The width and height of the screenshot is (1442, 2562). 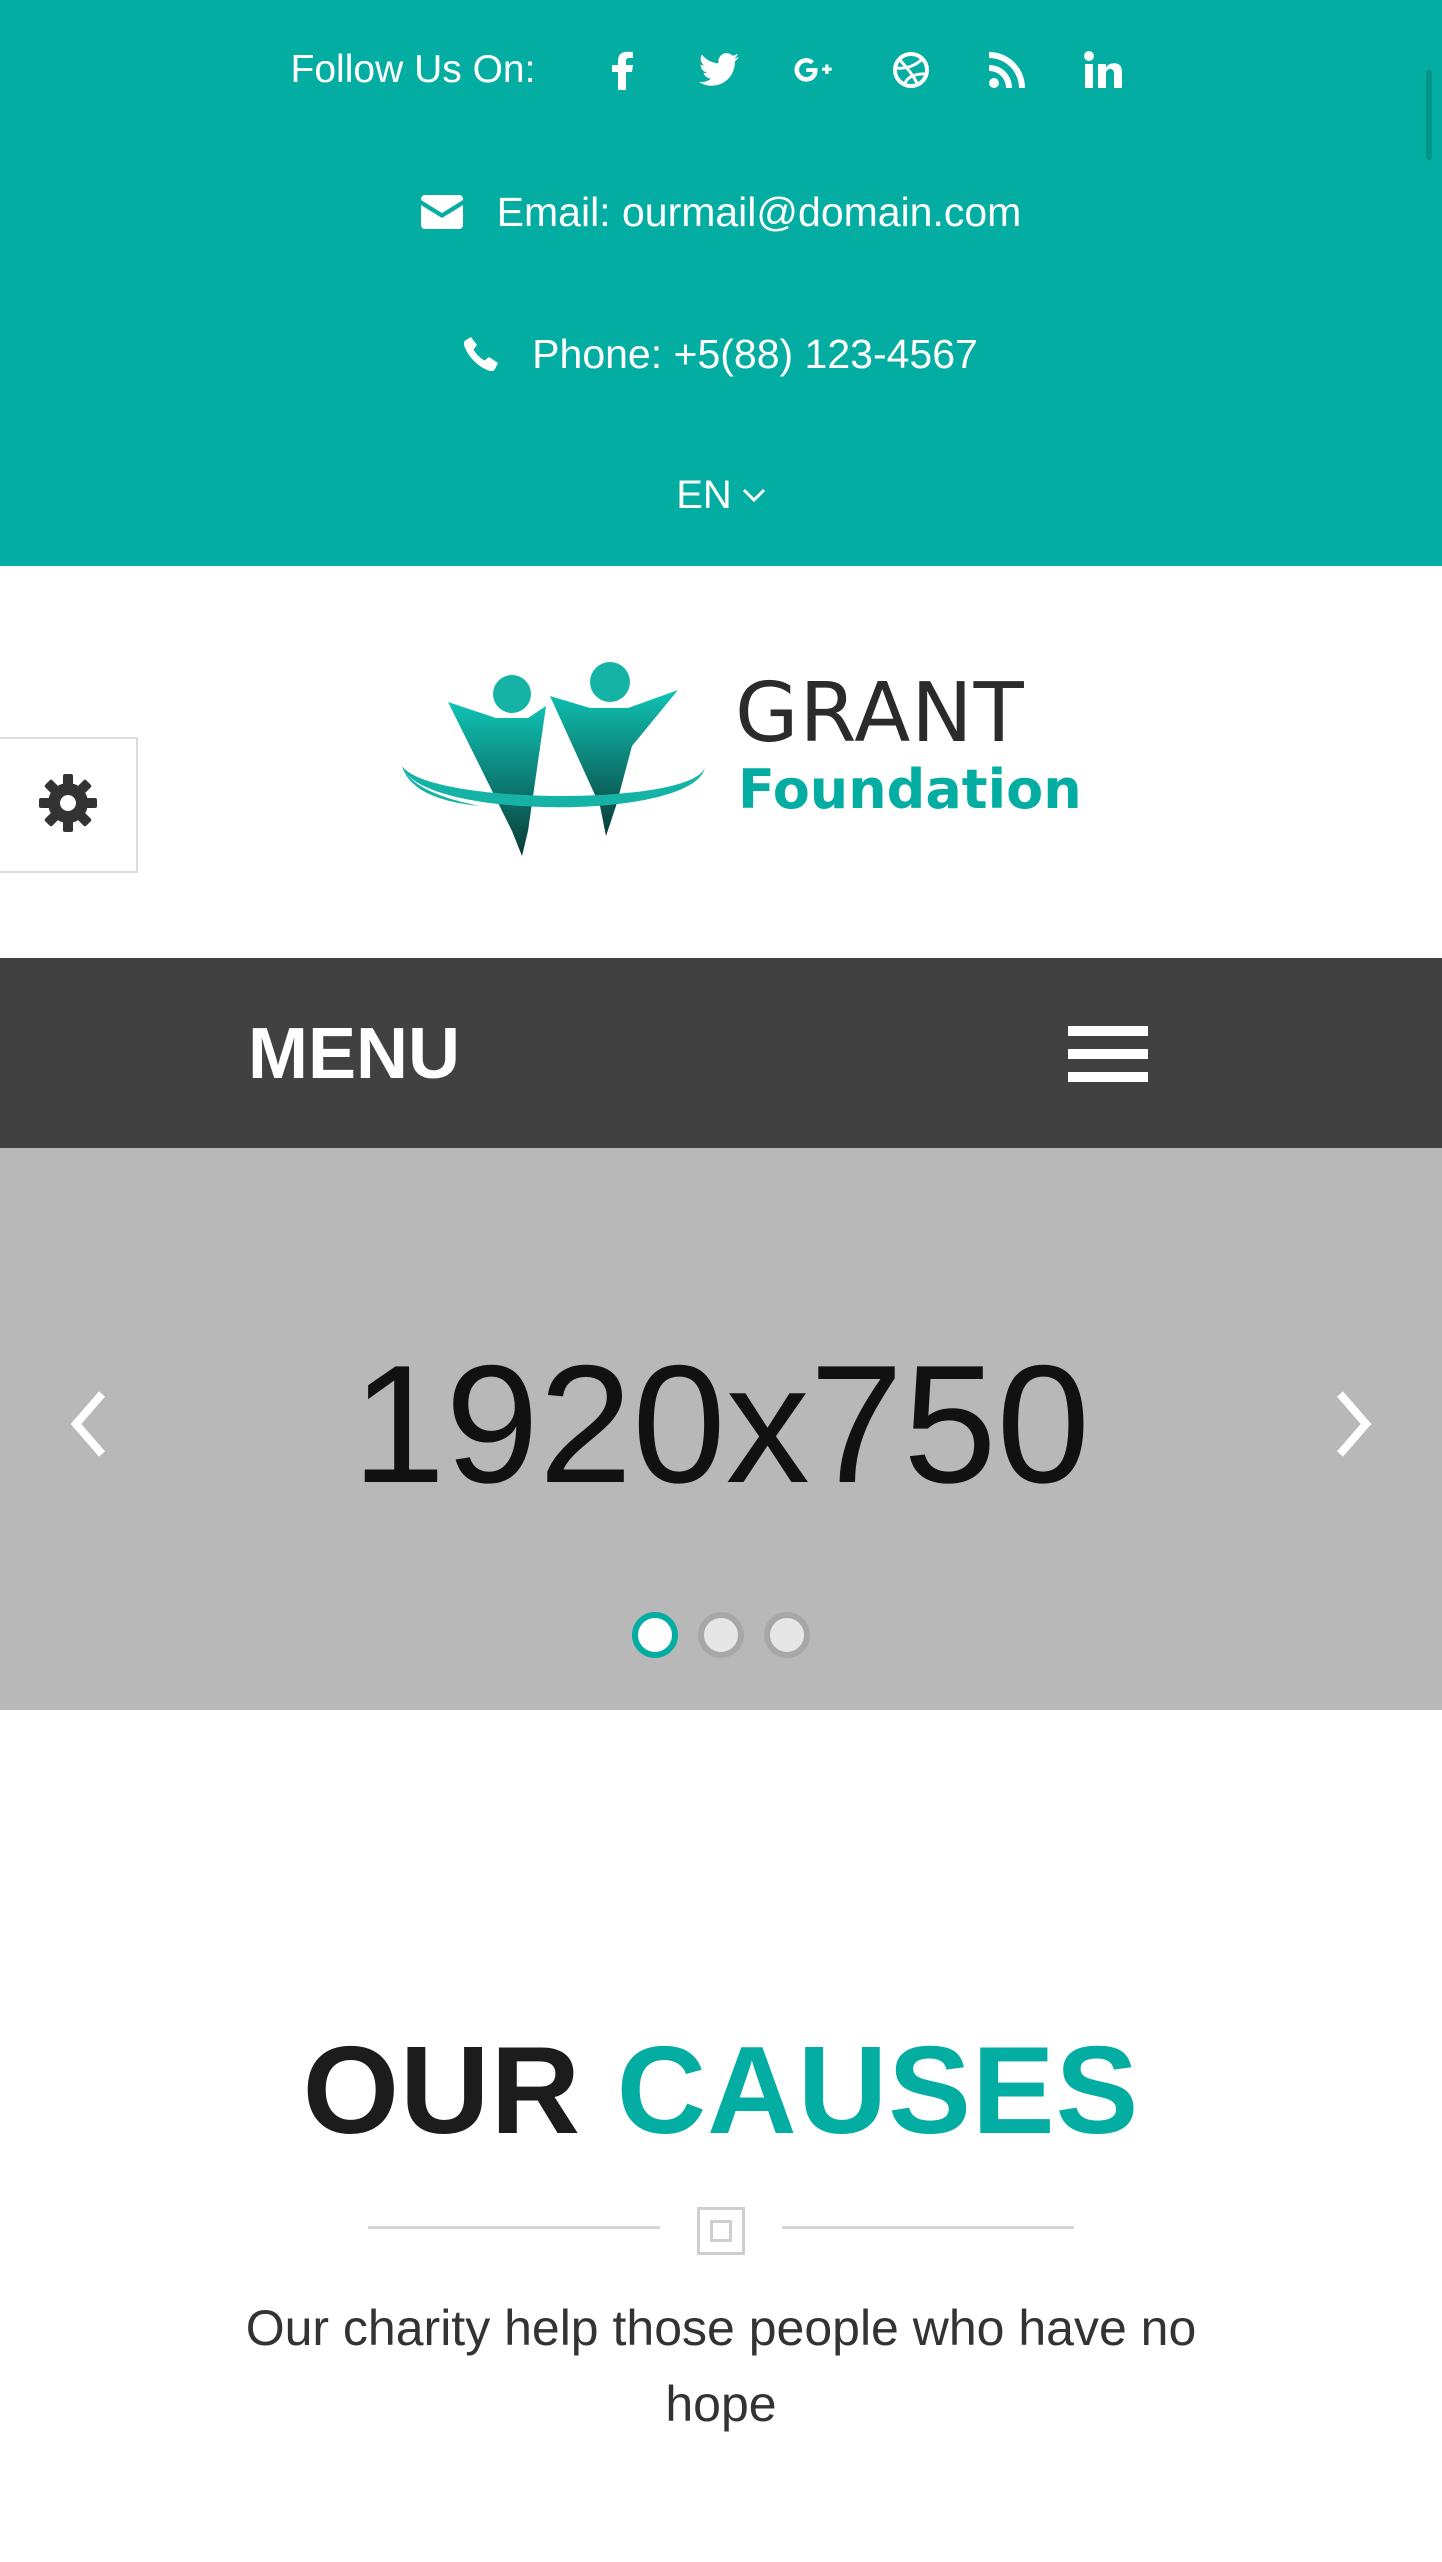 I want to click on follow-us-label: Follow Us On:, so click(x=413, y=69).